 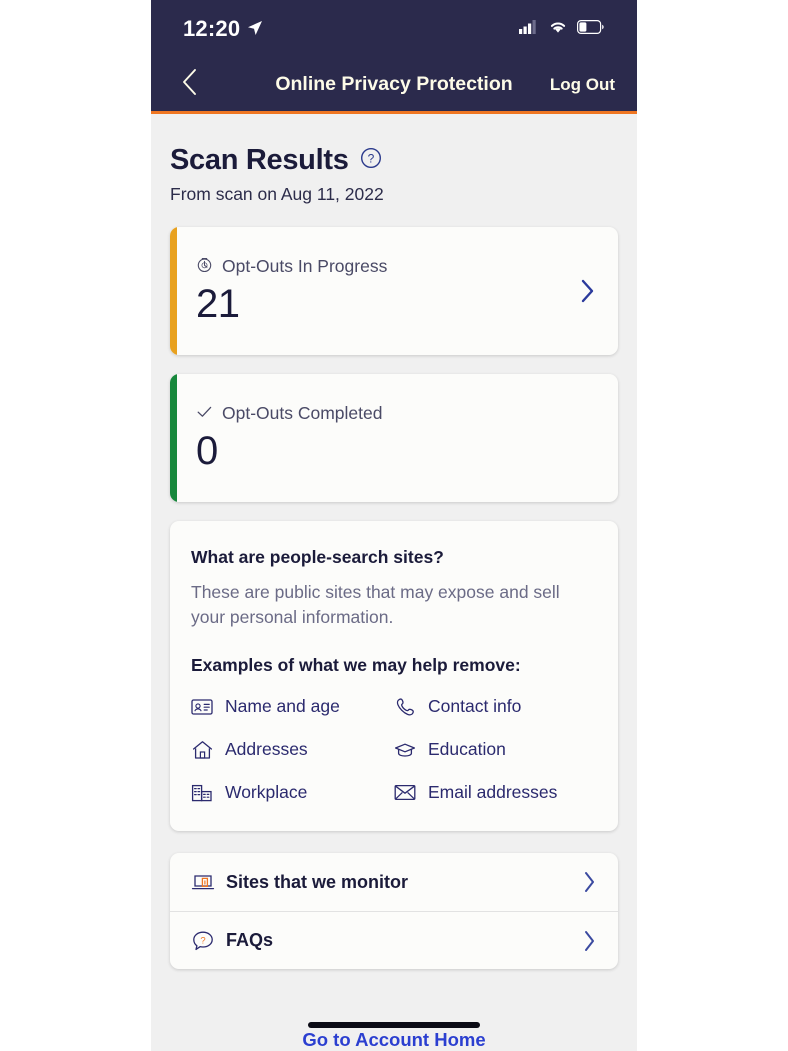 I want to click on status-time-group: 12:20, so click(x=223, y=29).